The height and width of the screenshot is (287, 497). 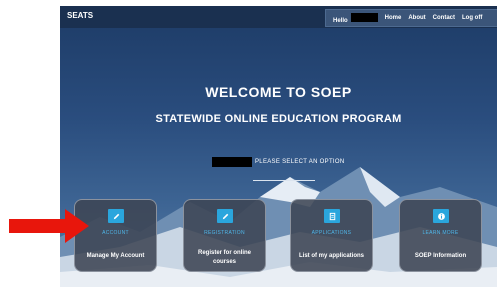 I want to click on registration-card: REGISTRATION Register for online courses, so click(x=224, y=235).